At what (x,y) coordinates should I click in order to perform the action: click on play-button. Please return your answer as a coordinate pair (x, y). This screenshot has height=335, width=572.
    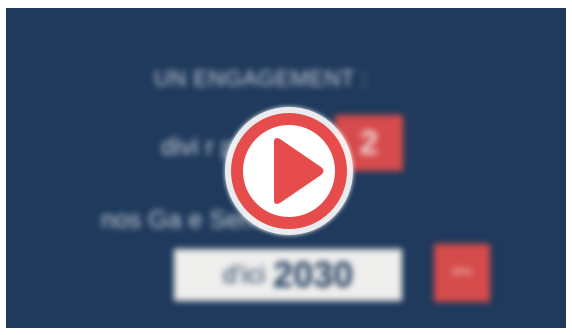
    Looking at the image, I should click on (289, 171).